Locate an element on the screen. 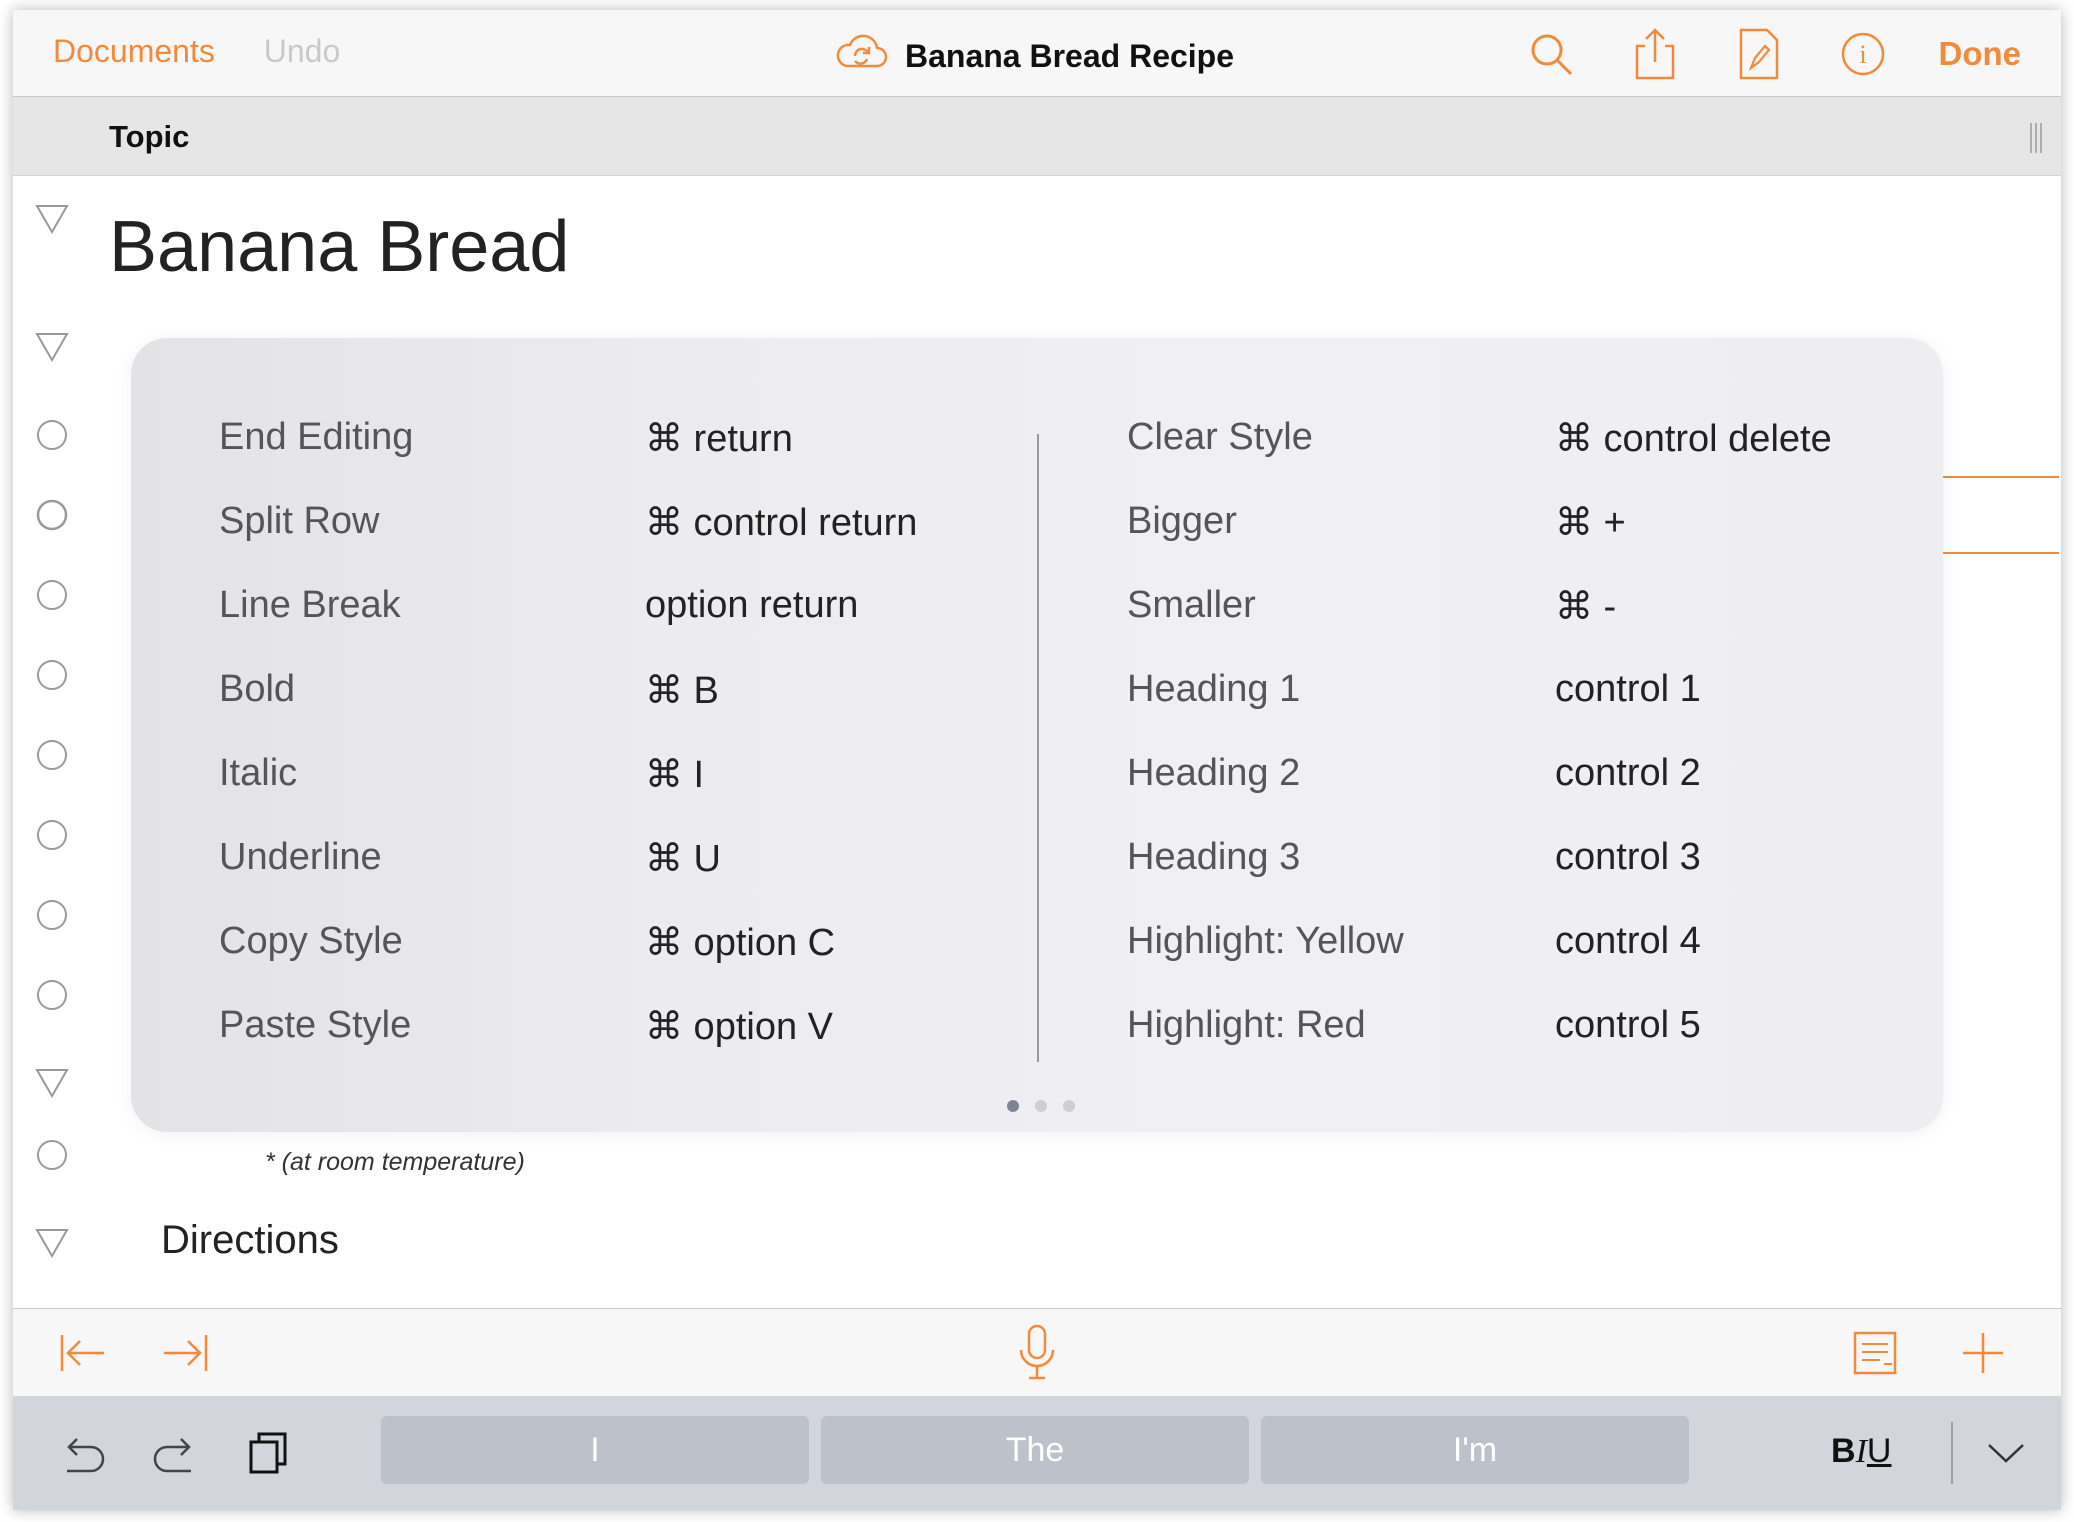 The height and width of the screenshot is (1522, 2074). share-icon is located at coordinates (1655, 54).